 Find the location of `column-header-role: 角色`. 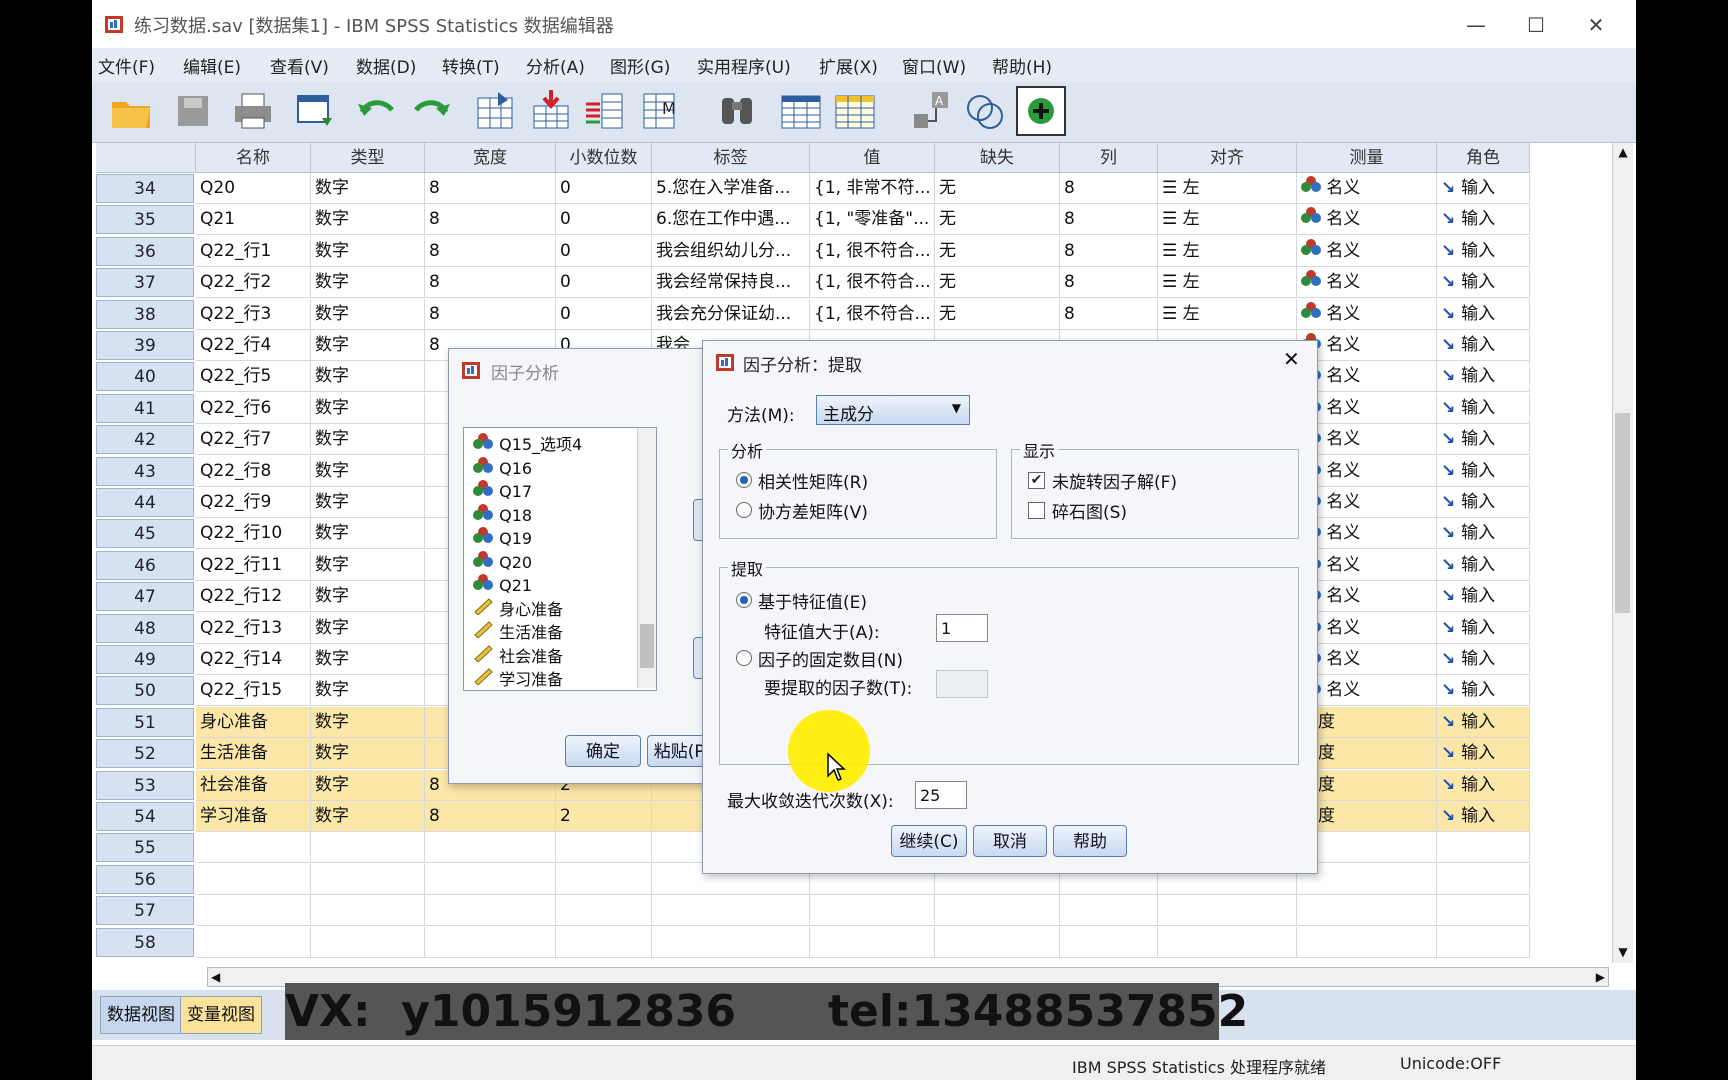

column-header-role: 角色 is located at coordinates (1483, 158).